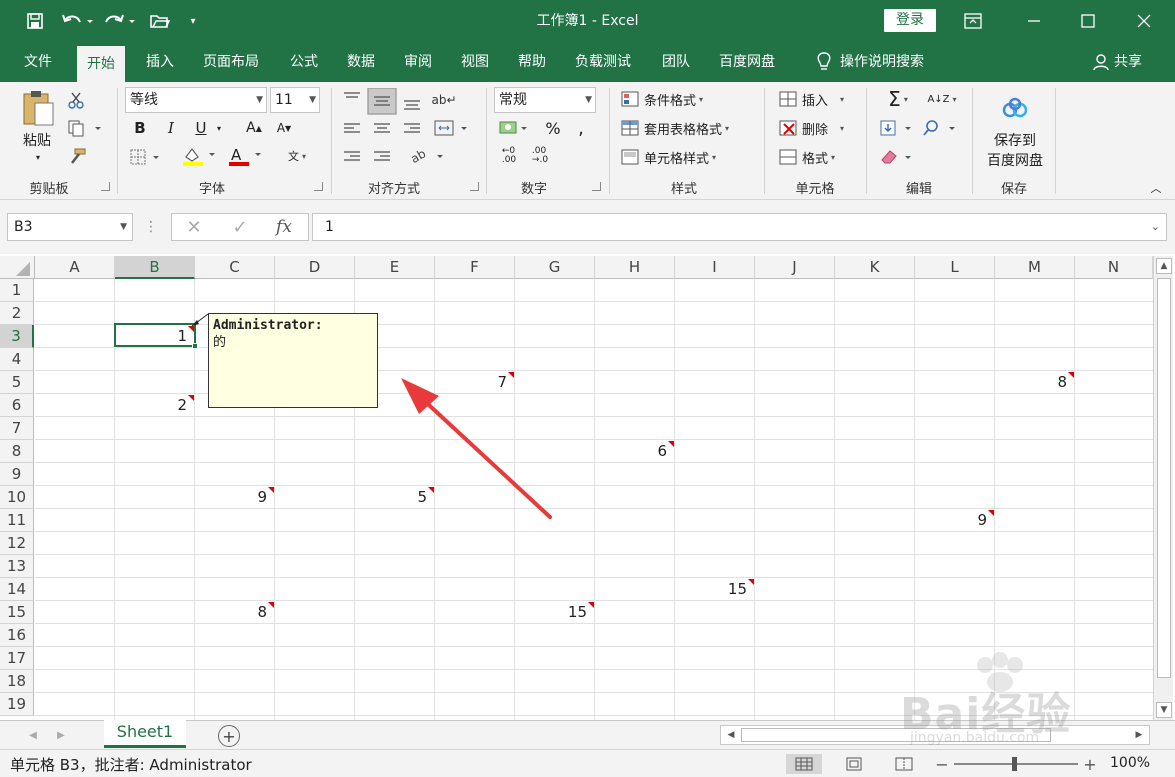 The width and height of the screenshot is (1175, 777). I want to click on clipboard-launcher-icon, so click(105, 186).